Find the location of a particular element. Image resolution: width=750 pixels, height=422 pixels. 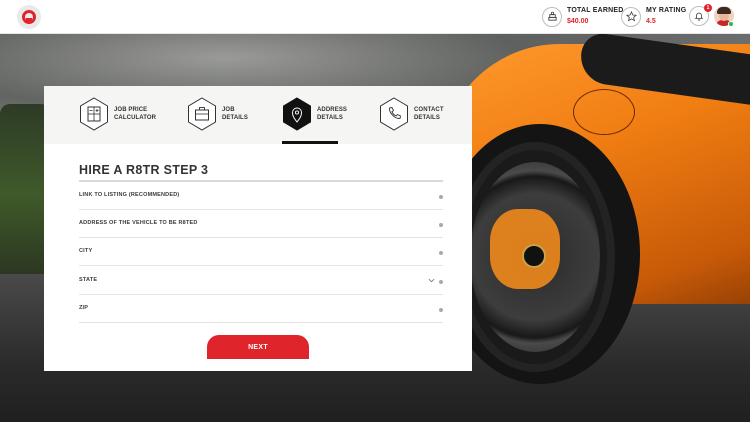

total-earned: TOTAL EARNED $40.00 is located at coordinates (582, 16).